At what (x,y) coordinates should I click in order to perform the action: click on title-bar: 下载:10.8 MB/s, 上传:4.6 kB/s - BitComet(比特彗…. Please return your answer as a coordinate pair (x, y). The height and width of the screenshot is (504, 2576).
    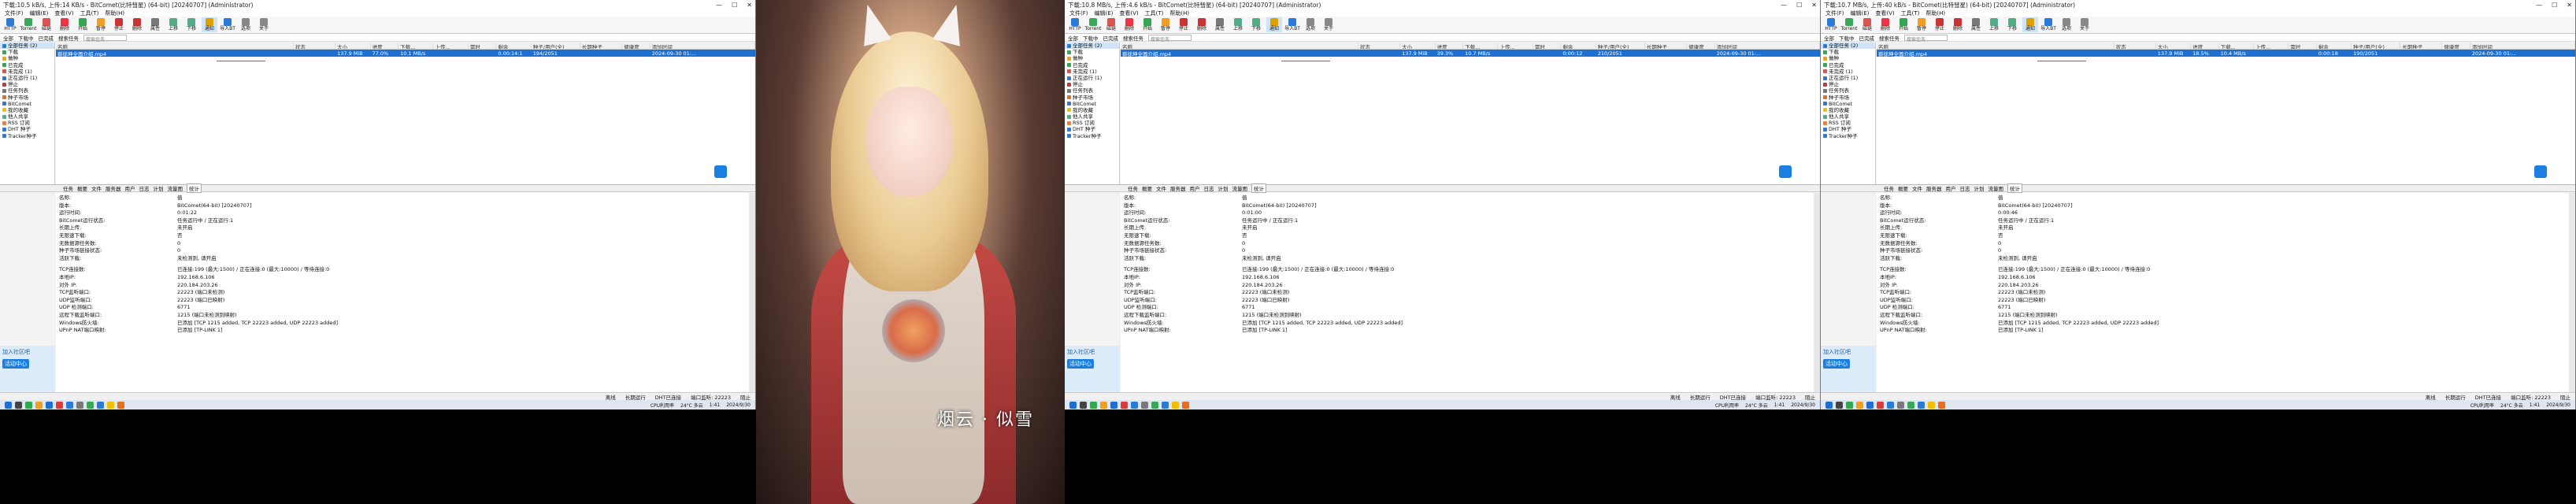
    Looking at the image, I should click on (1442, 4).